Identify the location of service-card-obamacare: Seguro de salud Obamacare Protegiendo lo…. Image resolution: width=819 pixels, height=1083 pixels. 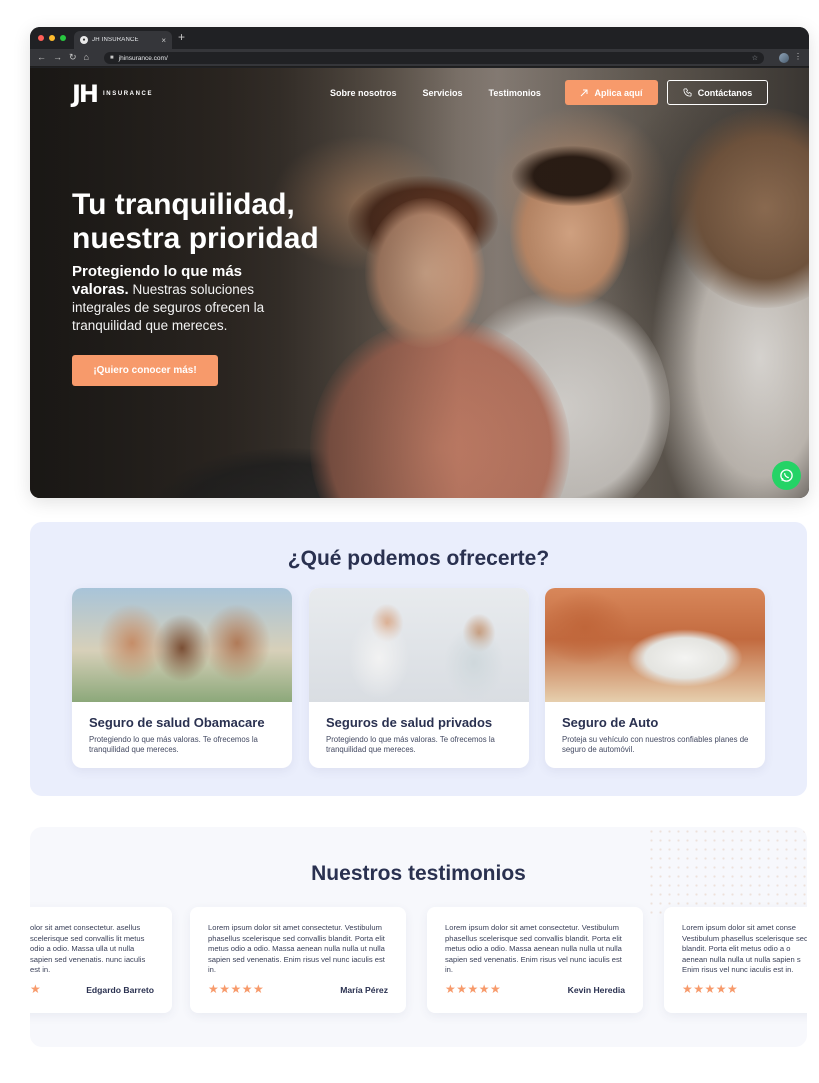
(182, 678).